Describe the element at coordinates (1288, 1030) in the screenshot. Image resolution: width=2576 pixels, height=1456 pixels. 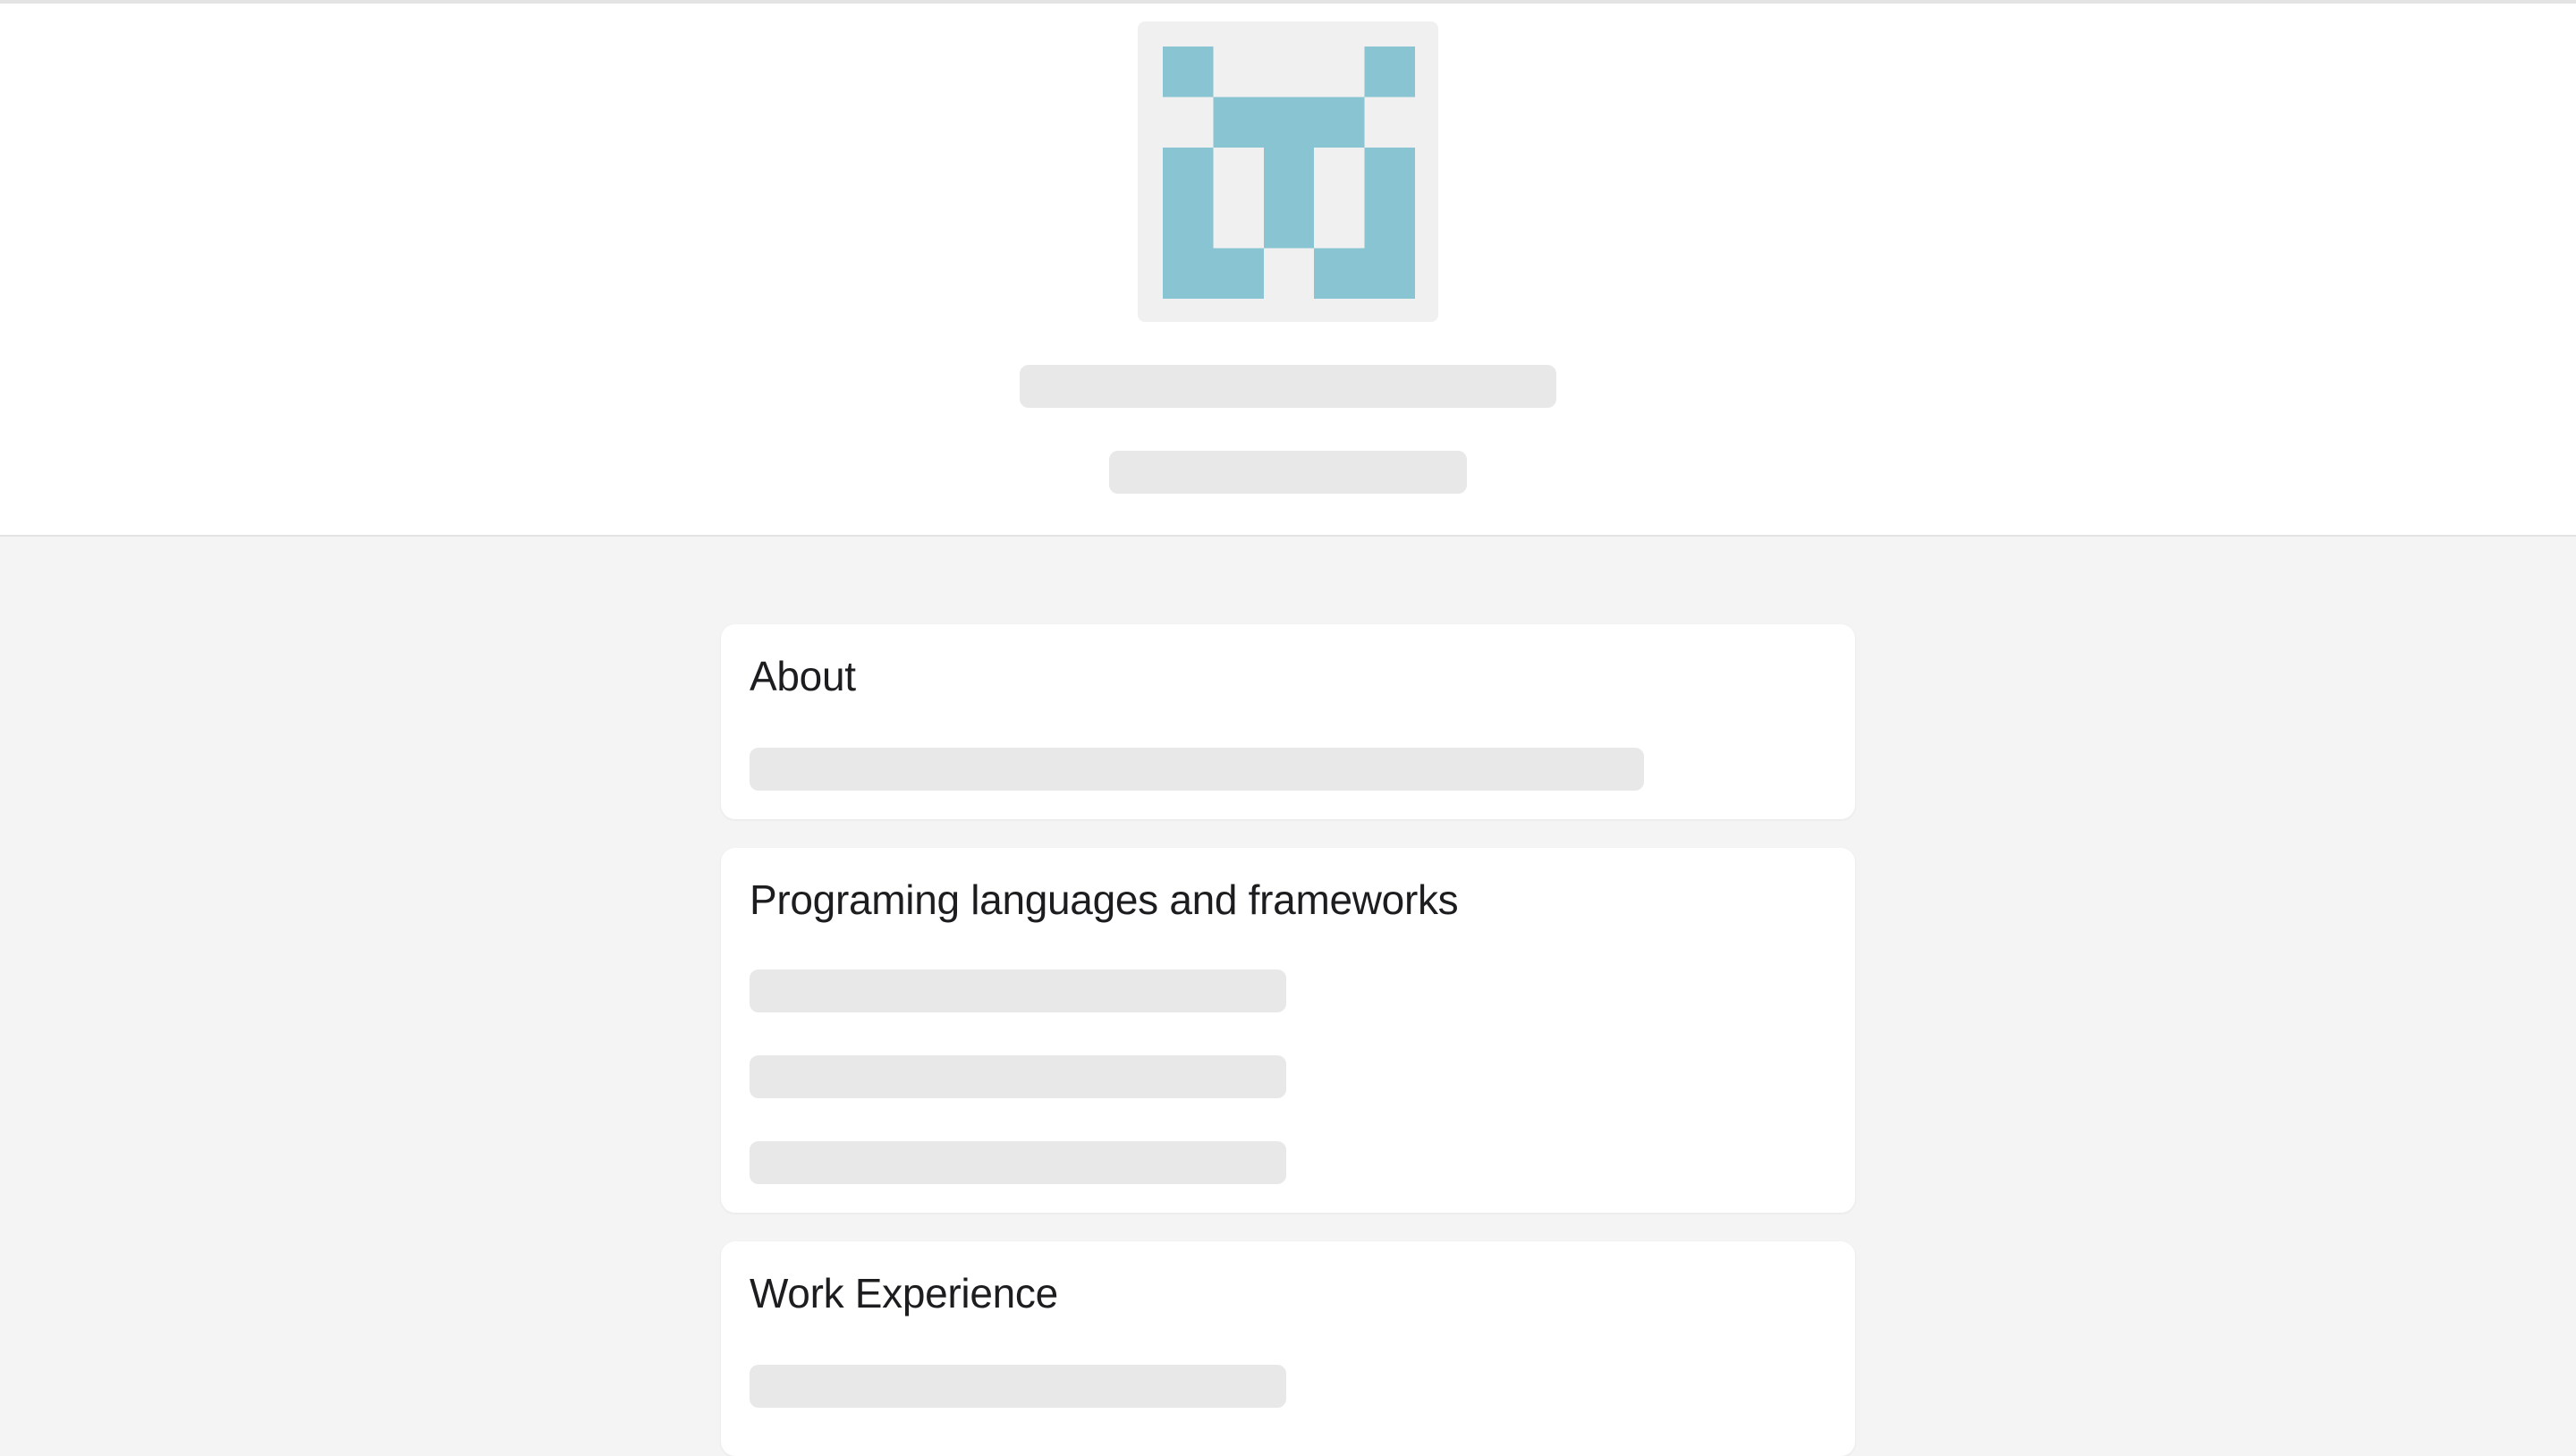
I see `languages-card: Programing languages and frameworks` at that location.